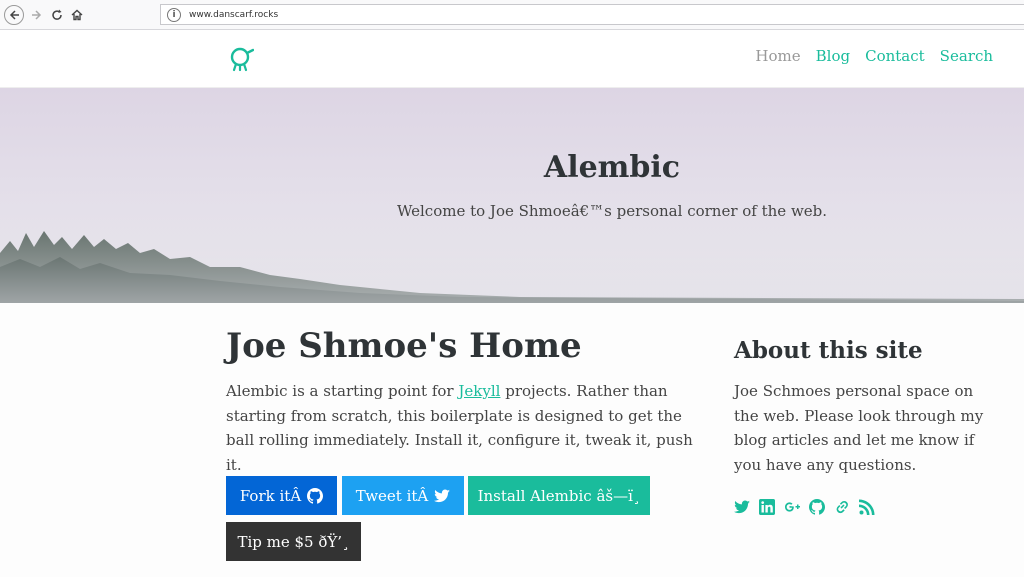  I want to click on nav-search: Search, so click(966, 56).